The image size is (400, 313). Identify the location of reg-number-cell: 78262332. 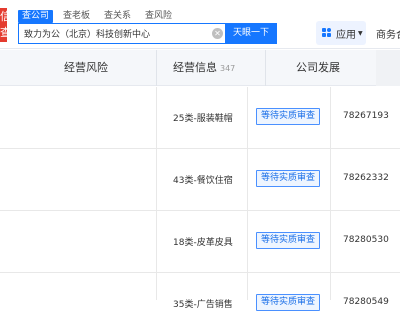
(366, 178).